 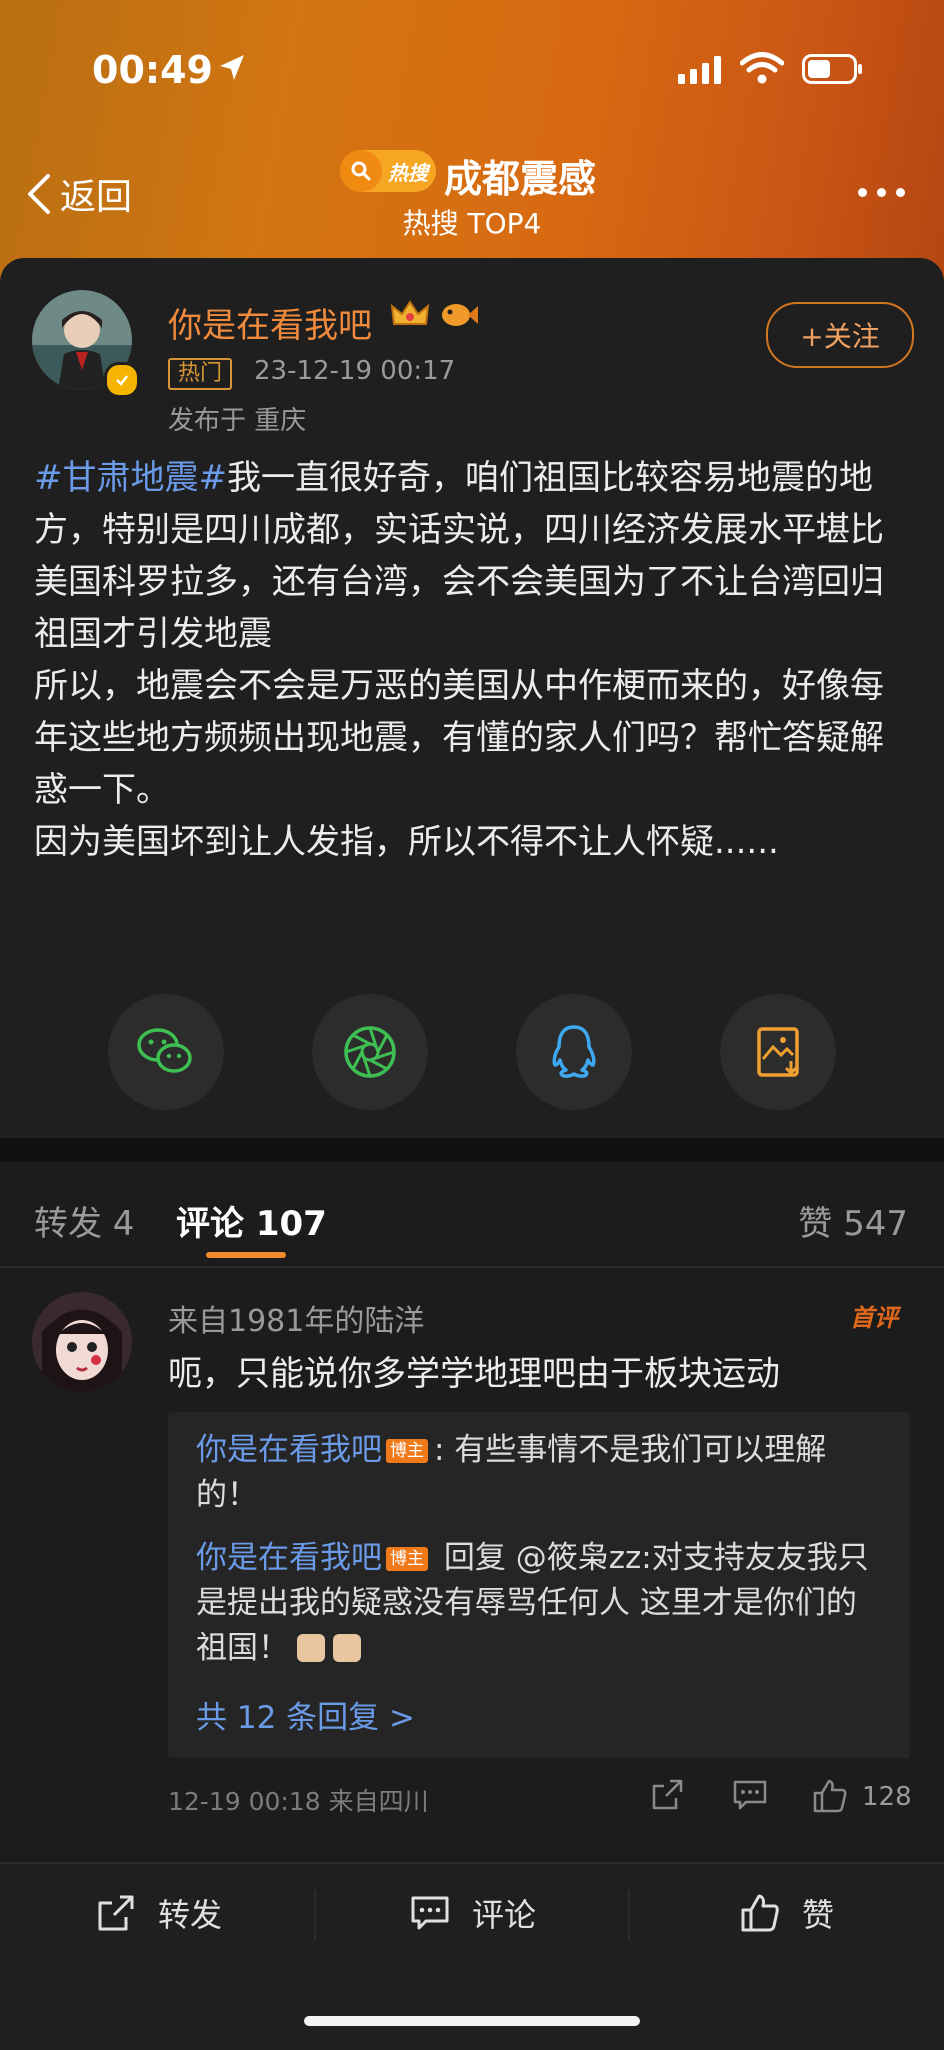 I want to click on repost-button: 转发, so click(x=159, y=1913).